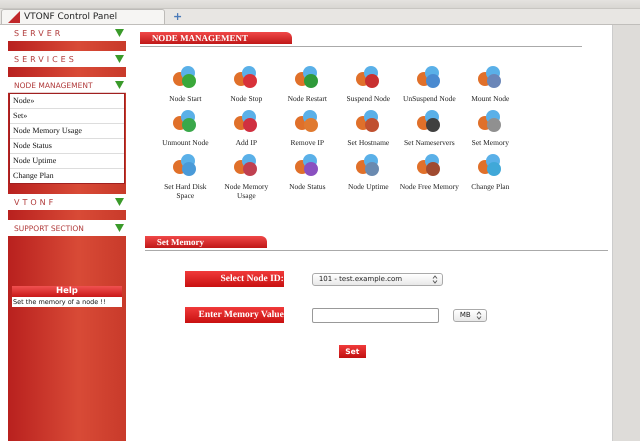 The height and width of the screenshot is (441, 640). Describe the element at coordinates (67, 161) in the screenshot. I see `menu-item: Node Uptime` at that location.